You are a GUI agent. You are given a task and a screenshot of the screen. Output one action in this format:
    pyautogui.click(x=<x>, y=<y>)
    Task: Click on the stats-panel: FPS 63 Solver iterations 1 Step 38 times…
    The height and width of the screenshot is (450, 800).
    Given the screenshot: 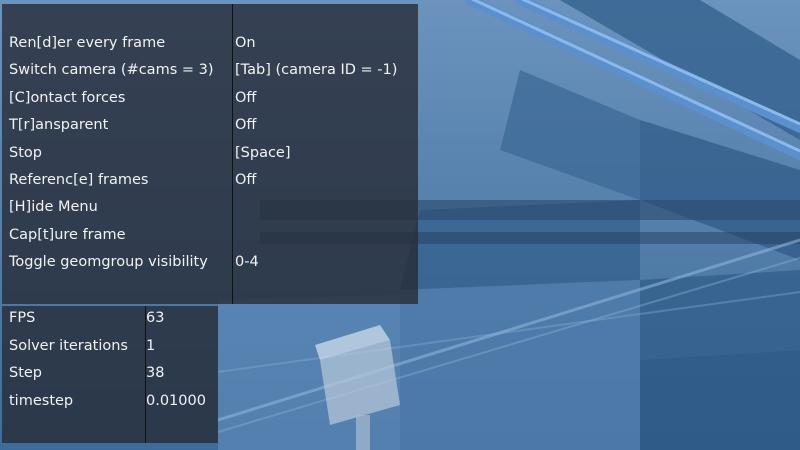 What is the action you would take?
    pyautogui.click(x=110, y=374)
    